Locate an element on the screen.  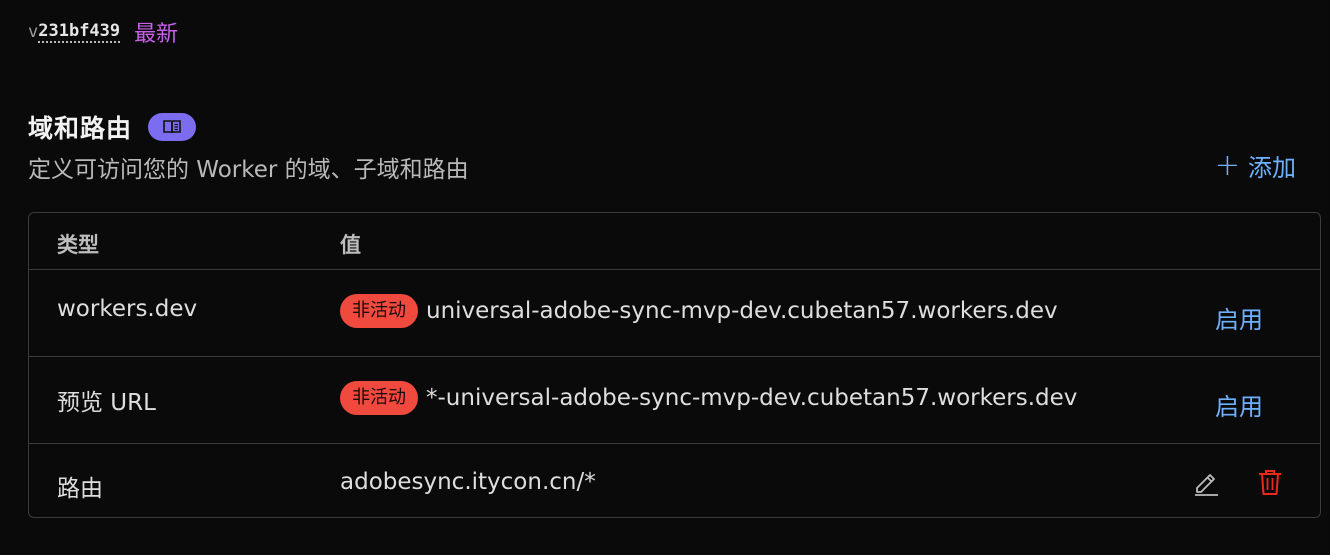
section-header: 域和路由 is located at coordinates (112, 127).